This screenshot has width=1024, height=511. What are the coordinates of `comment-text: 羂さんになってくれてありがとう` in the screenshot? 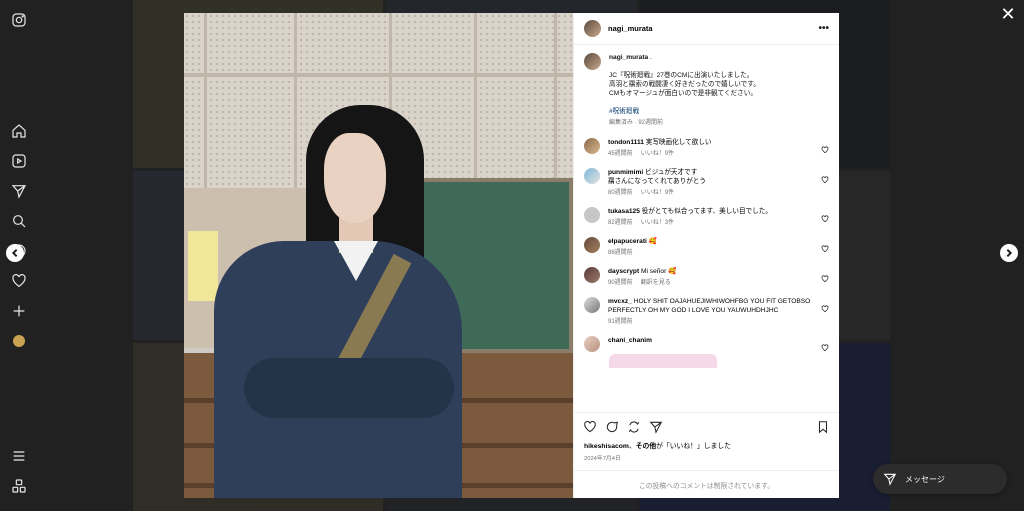 It's located at (657, 181).